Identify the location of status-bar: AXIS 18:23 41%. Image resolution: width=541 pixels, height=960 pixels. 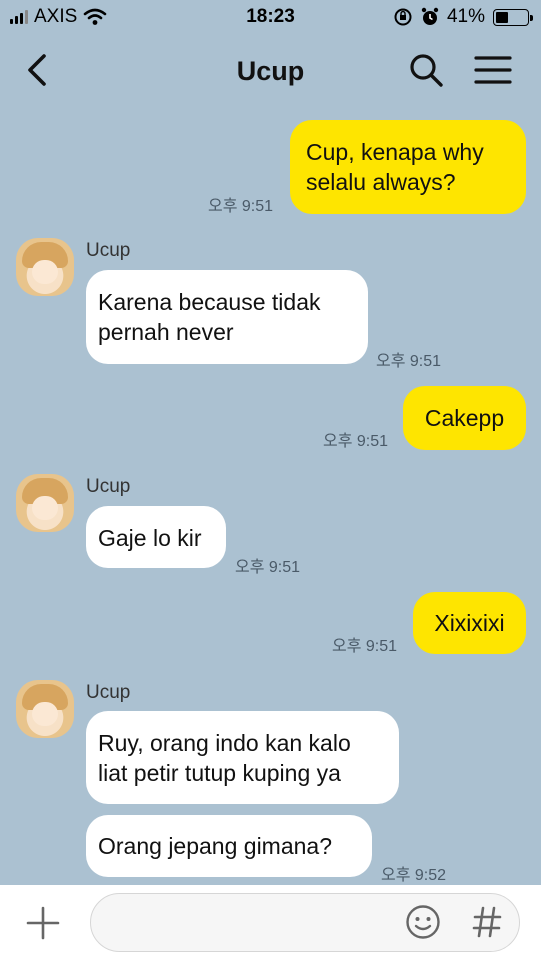
(270, 17).